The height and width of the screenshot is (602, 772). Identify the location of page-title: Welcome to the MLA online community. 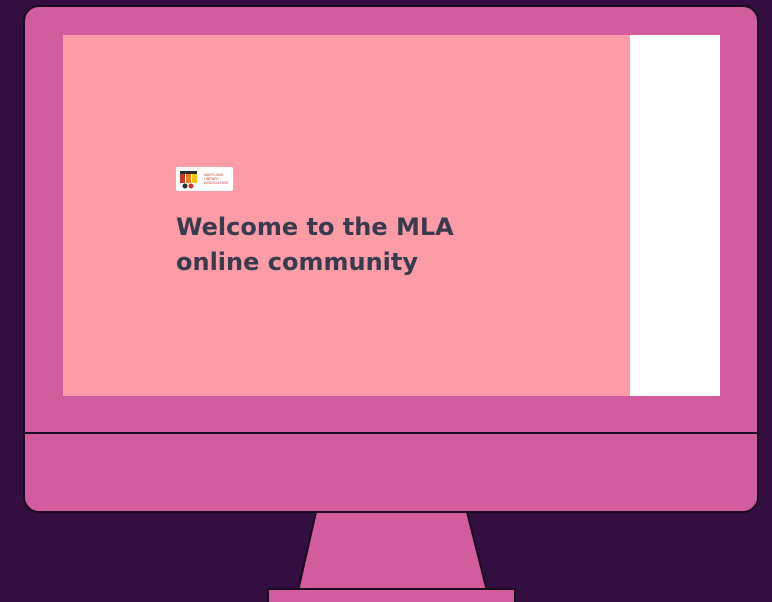
(315, 244).